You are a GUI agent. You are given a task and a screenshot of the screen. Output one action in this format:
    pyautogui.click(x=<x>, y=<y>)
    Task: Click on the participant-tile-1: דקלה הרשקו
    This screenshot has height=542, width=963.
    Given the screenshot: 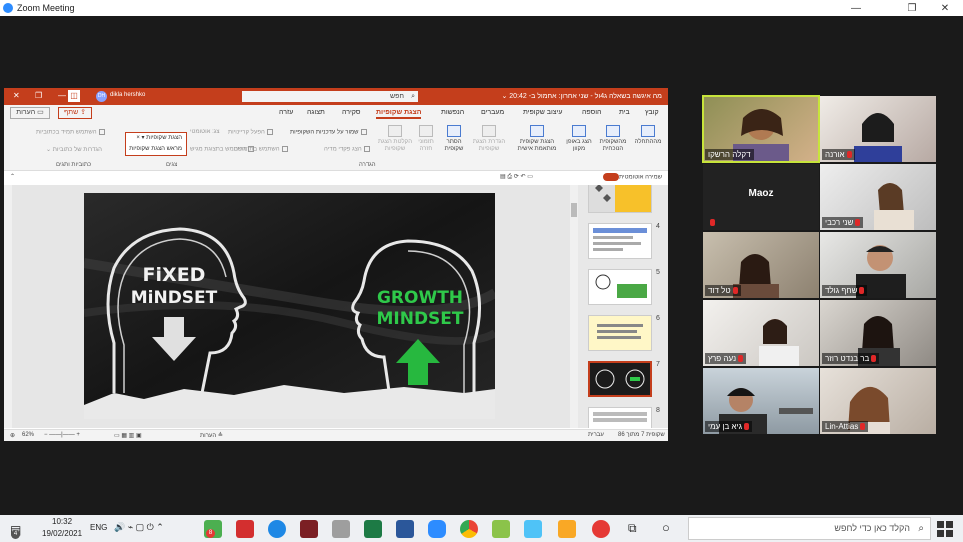 What is the action you would take?
    pyautogui.click(x=761, y=129)
    